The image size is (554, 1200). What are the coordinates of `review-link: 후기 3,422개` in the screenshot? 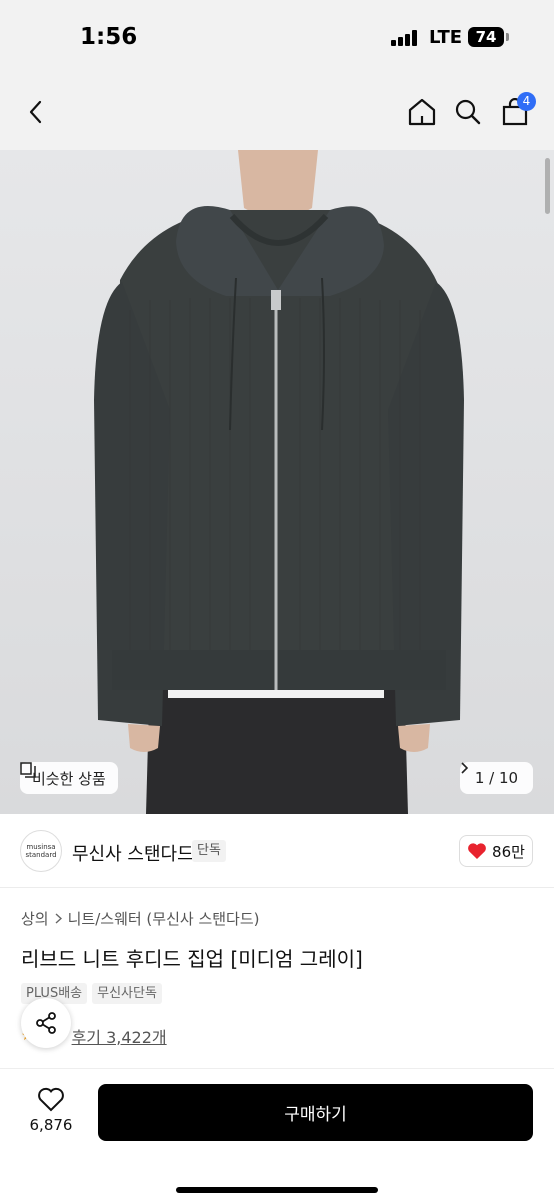 It's located at (119, 1036).